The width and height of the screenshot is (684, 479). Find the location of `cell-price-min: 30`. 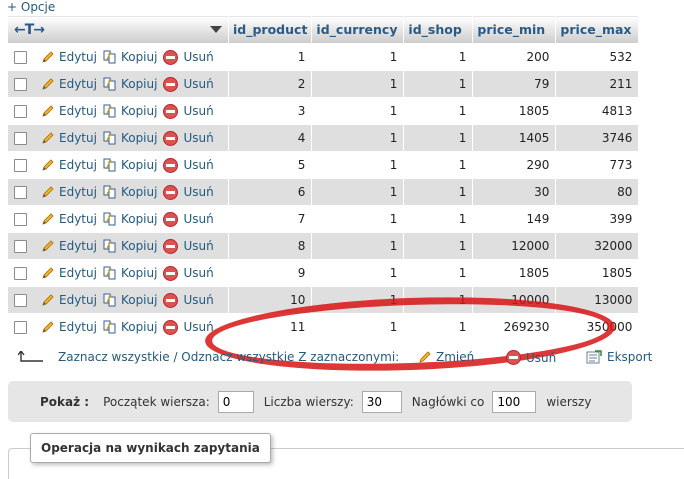

cell-price-min: 30 is located at coordinates (514, 192).